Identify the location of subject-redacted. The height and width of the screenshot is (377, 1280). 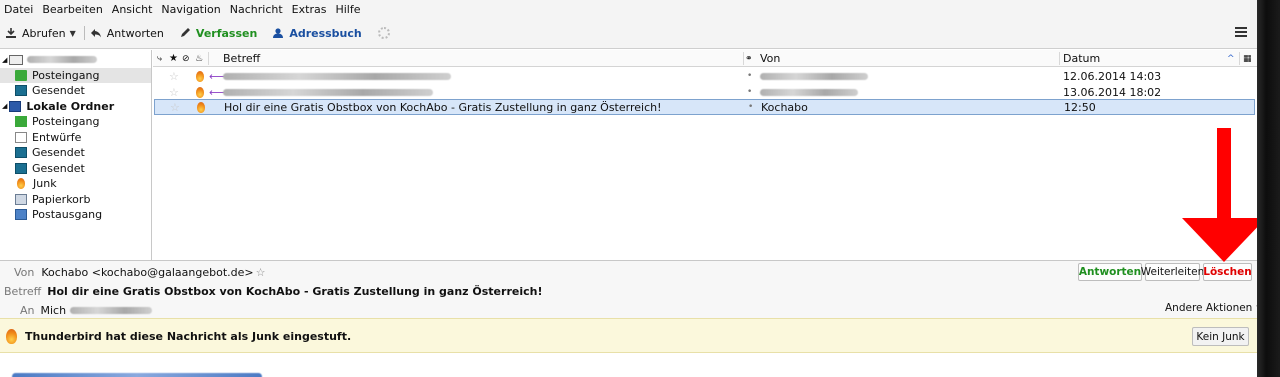
(337, 76).